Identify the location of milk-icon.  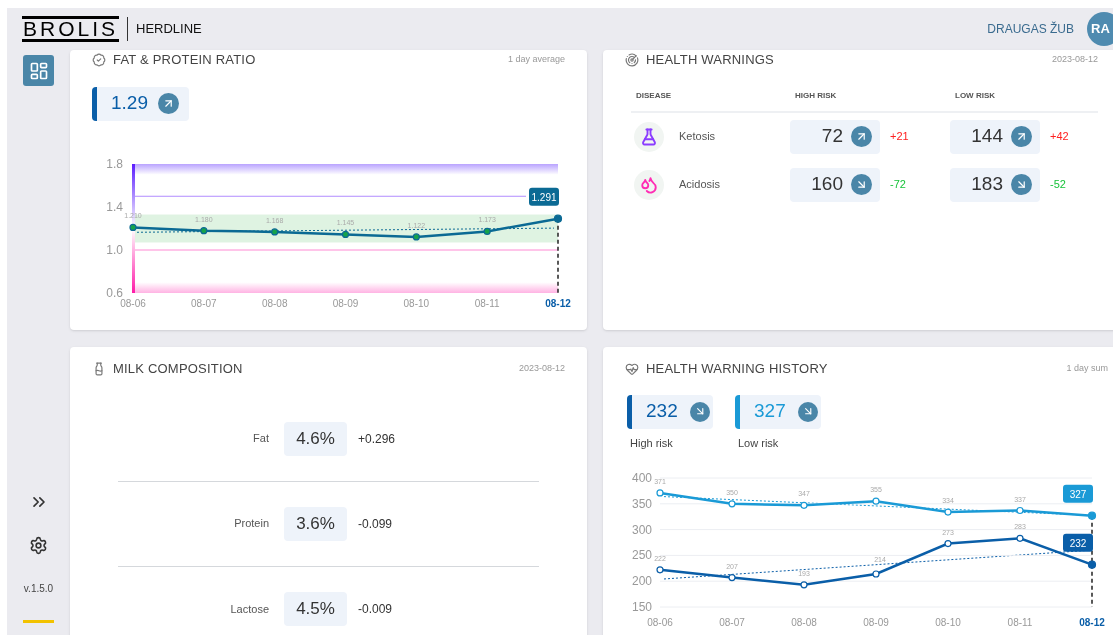
(99, 368).